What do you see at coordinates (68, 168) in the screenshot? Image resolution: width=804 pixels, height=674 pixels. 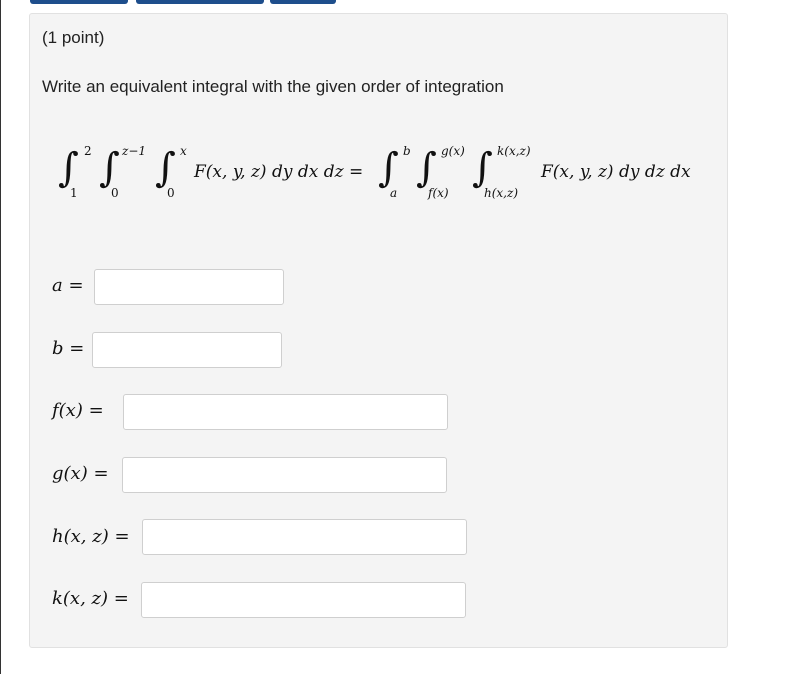 I see `lhs-outer-integral-sign: ∫` at bounding box center [68, 168].